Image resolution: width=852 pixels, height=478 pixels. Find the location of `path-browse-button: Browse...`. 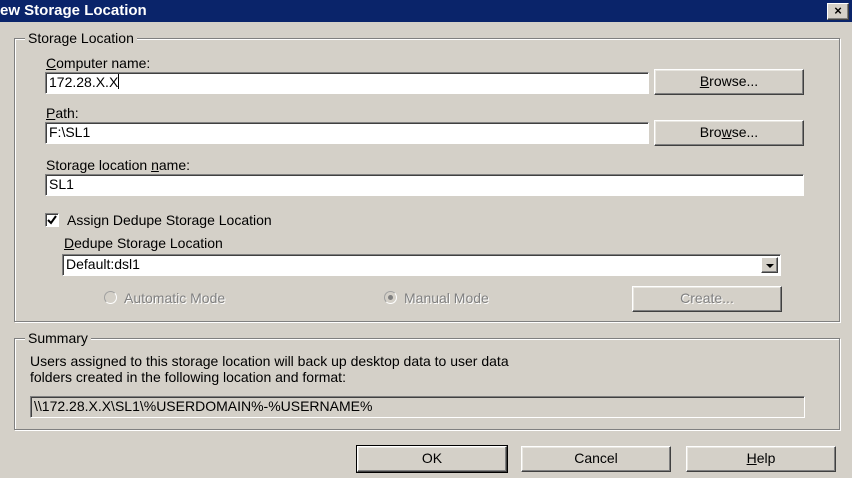

path-browse-button: Browse... is located at coordinates (729, 133).